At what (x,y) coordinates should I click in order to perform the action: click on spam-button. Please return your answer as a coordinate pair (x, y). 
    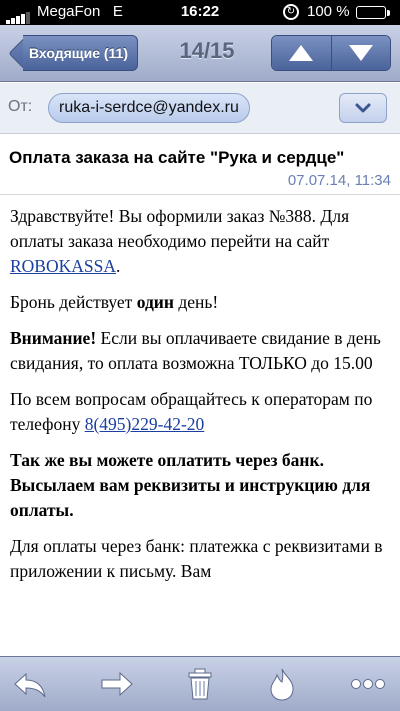
    Looking at the image, I should click on (282, 685).